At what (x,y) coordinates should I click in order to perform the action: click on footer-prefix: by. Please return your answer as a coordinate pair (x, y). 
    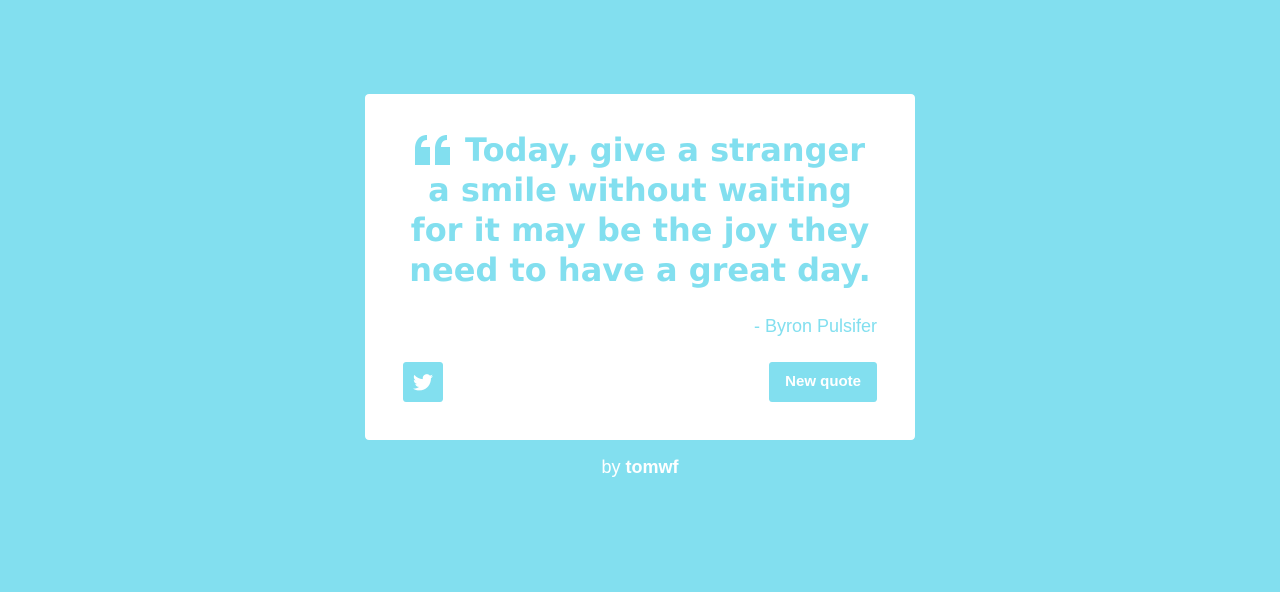
    Looking at the image, I should click on (611, 467).